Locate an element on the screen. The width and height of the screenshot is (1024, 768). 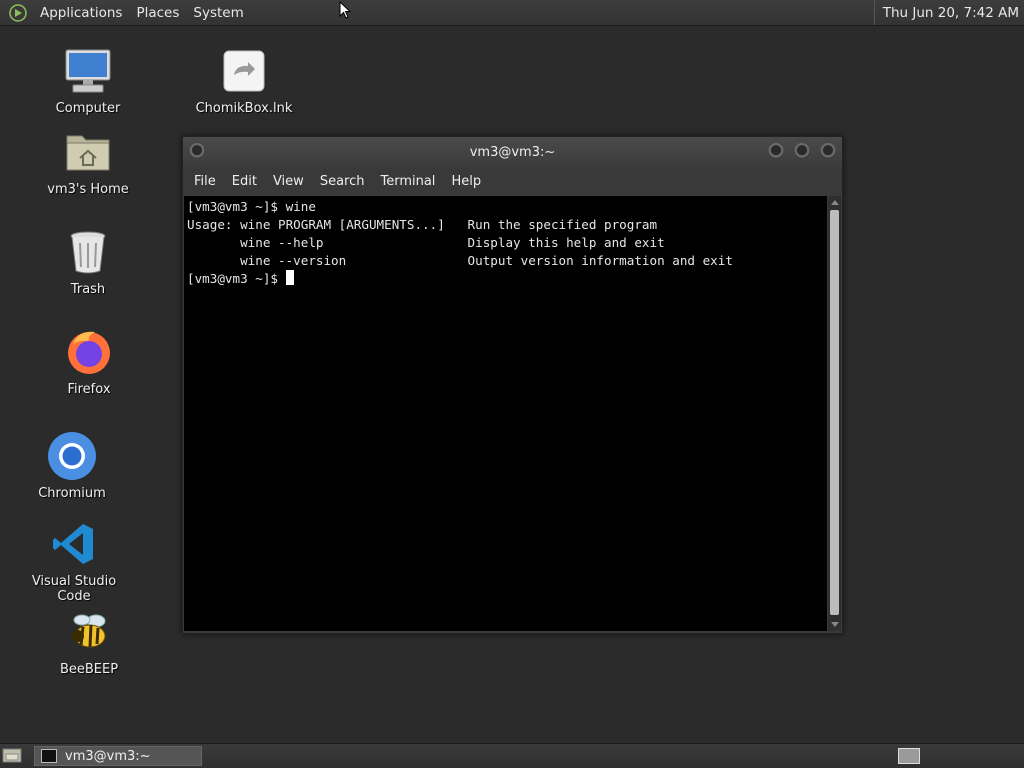
desktop-icon-label: Chromium is located at coordinates (72, 493).